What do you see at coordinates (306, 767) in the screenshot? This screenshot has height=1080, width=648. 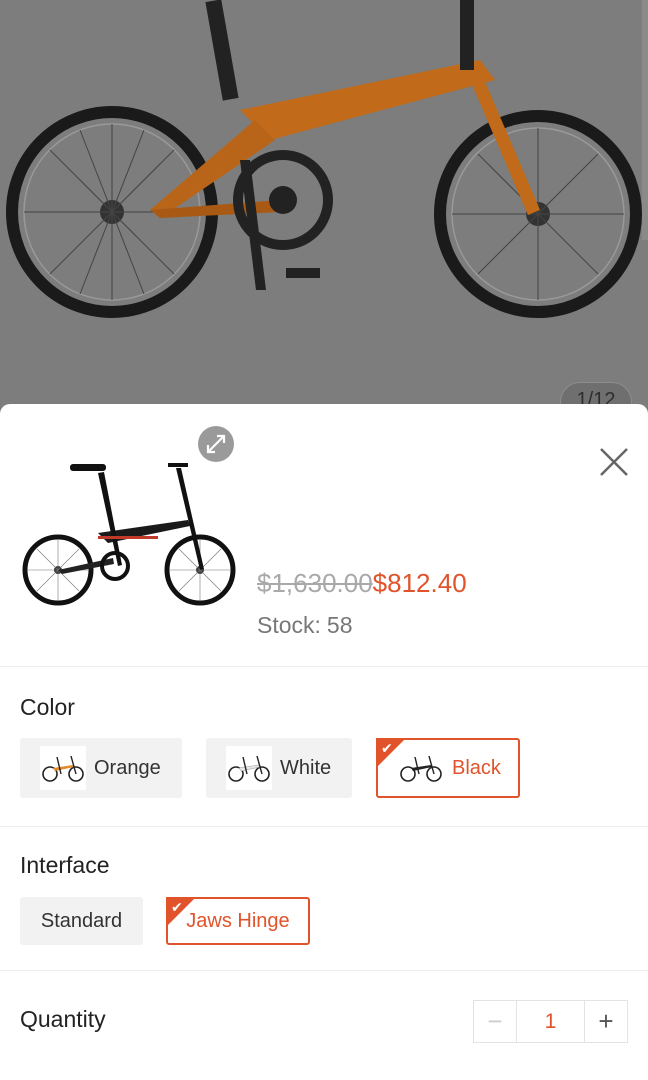 I see `color-option-label: White` at bounding box center [306, 767].